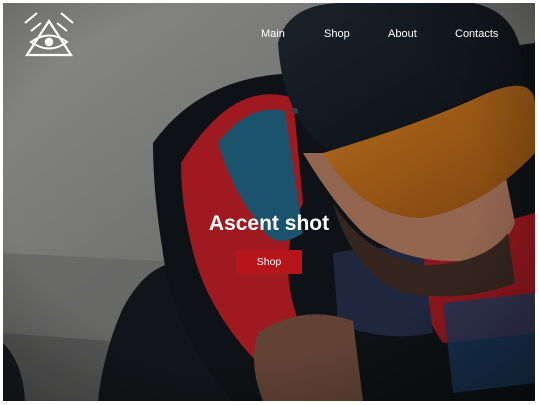  What do you see at coordinates (337, 34) in the screenshot?
I see `nav-link-shop: Shop` at bounding box center [337, 34].